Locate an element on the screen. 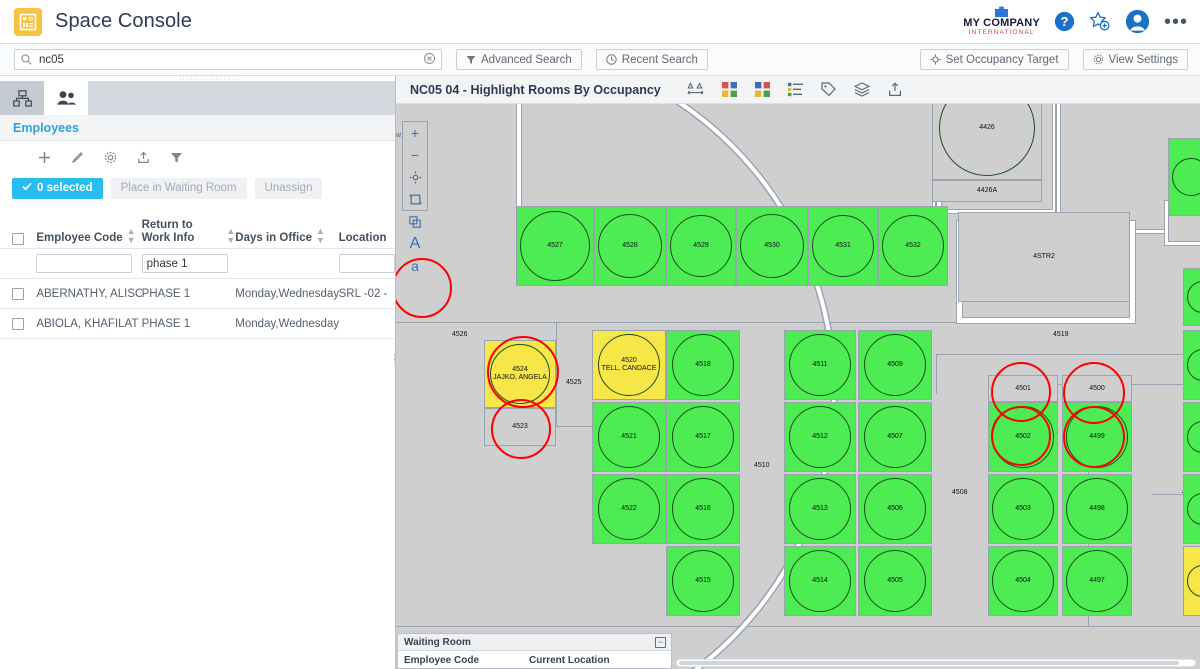 Image resolution: width=1200 pixels, height=669 pixels. floorplan-room: 4507 is located at coordinates (895, 437).